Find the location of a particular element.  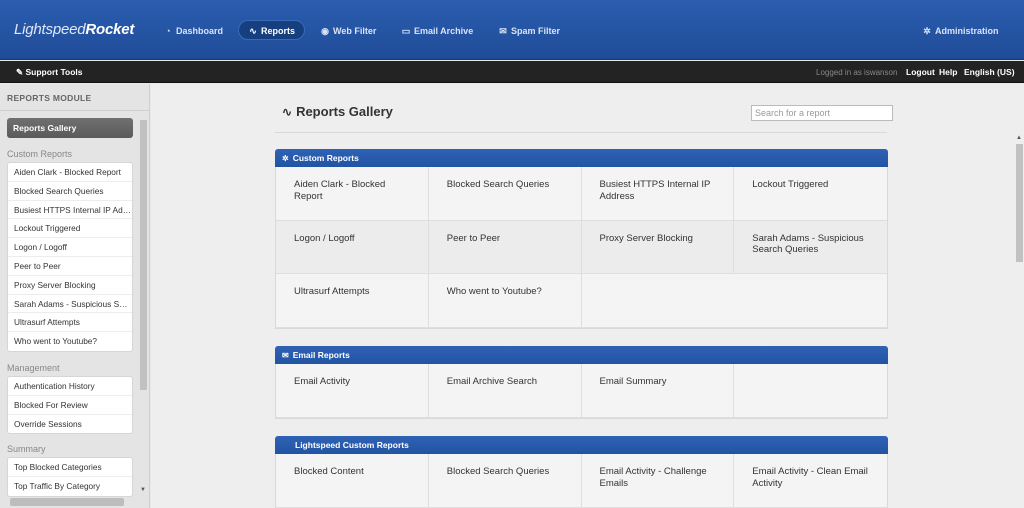

sidebar-item: Peer to Peer is located at coordinates (70, 266).